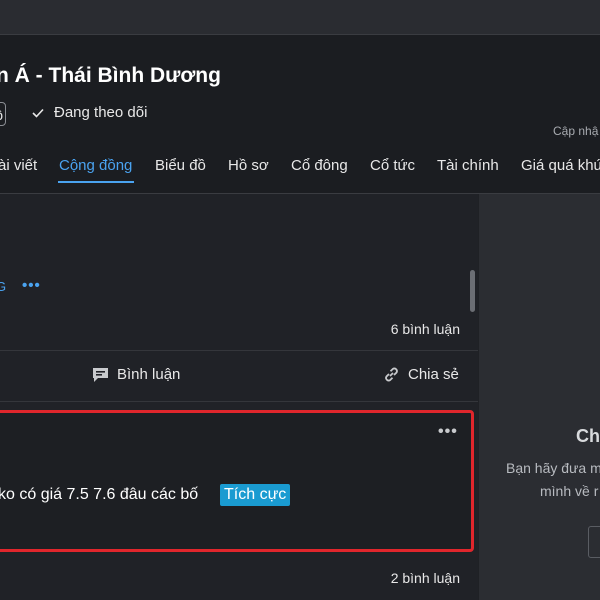  Describe the element at coordinates (18, 165) in the screenshot. I see `tab-posts: ài viết` at that location.